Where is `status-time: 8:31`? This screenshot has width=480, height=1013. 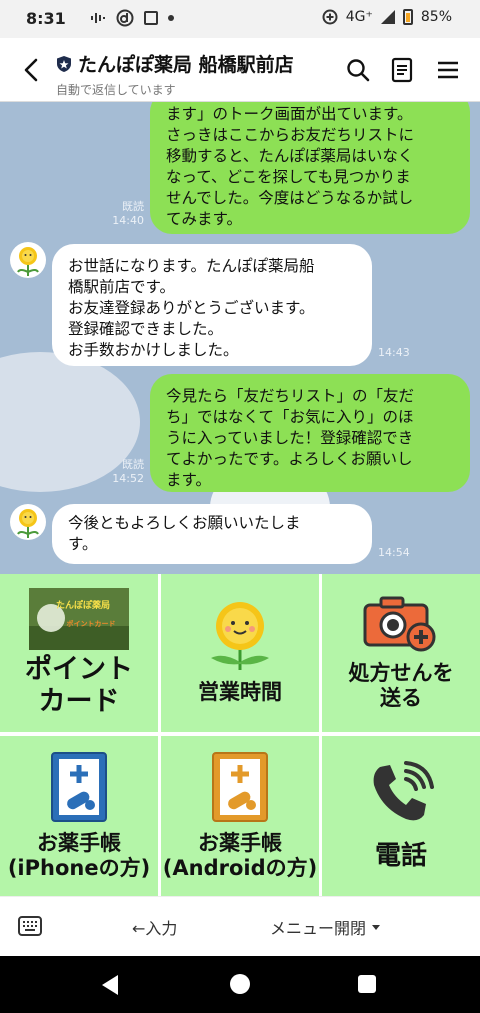 status-time: 8:31 is located at coordinates (46, 18).